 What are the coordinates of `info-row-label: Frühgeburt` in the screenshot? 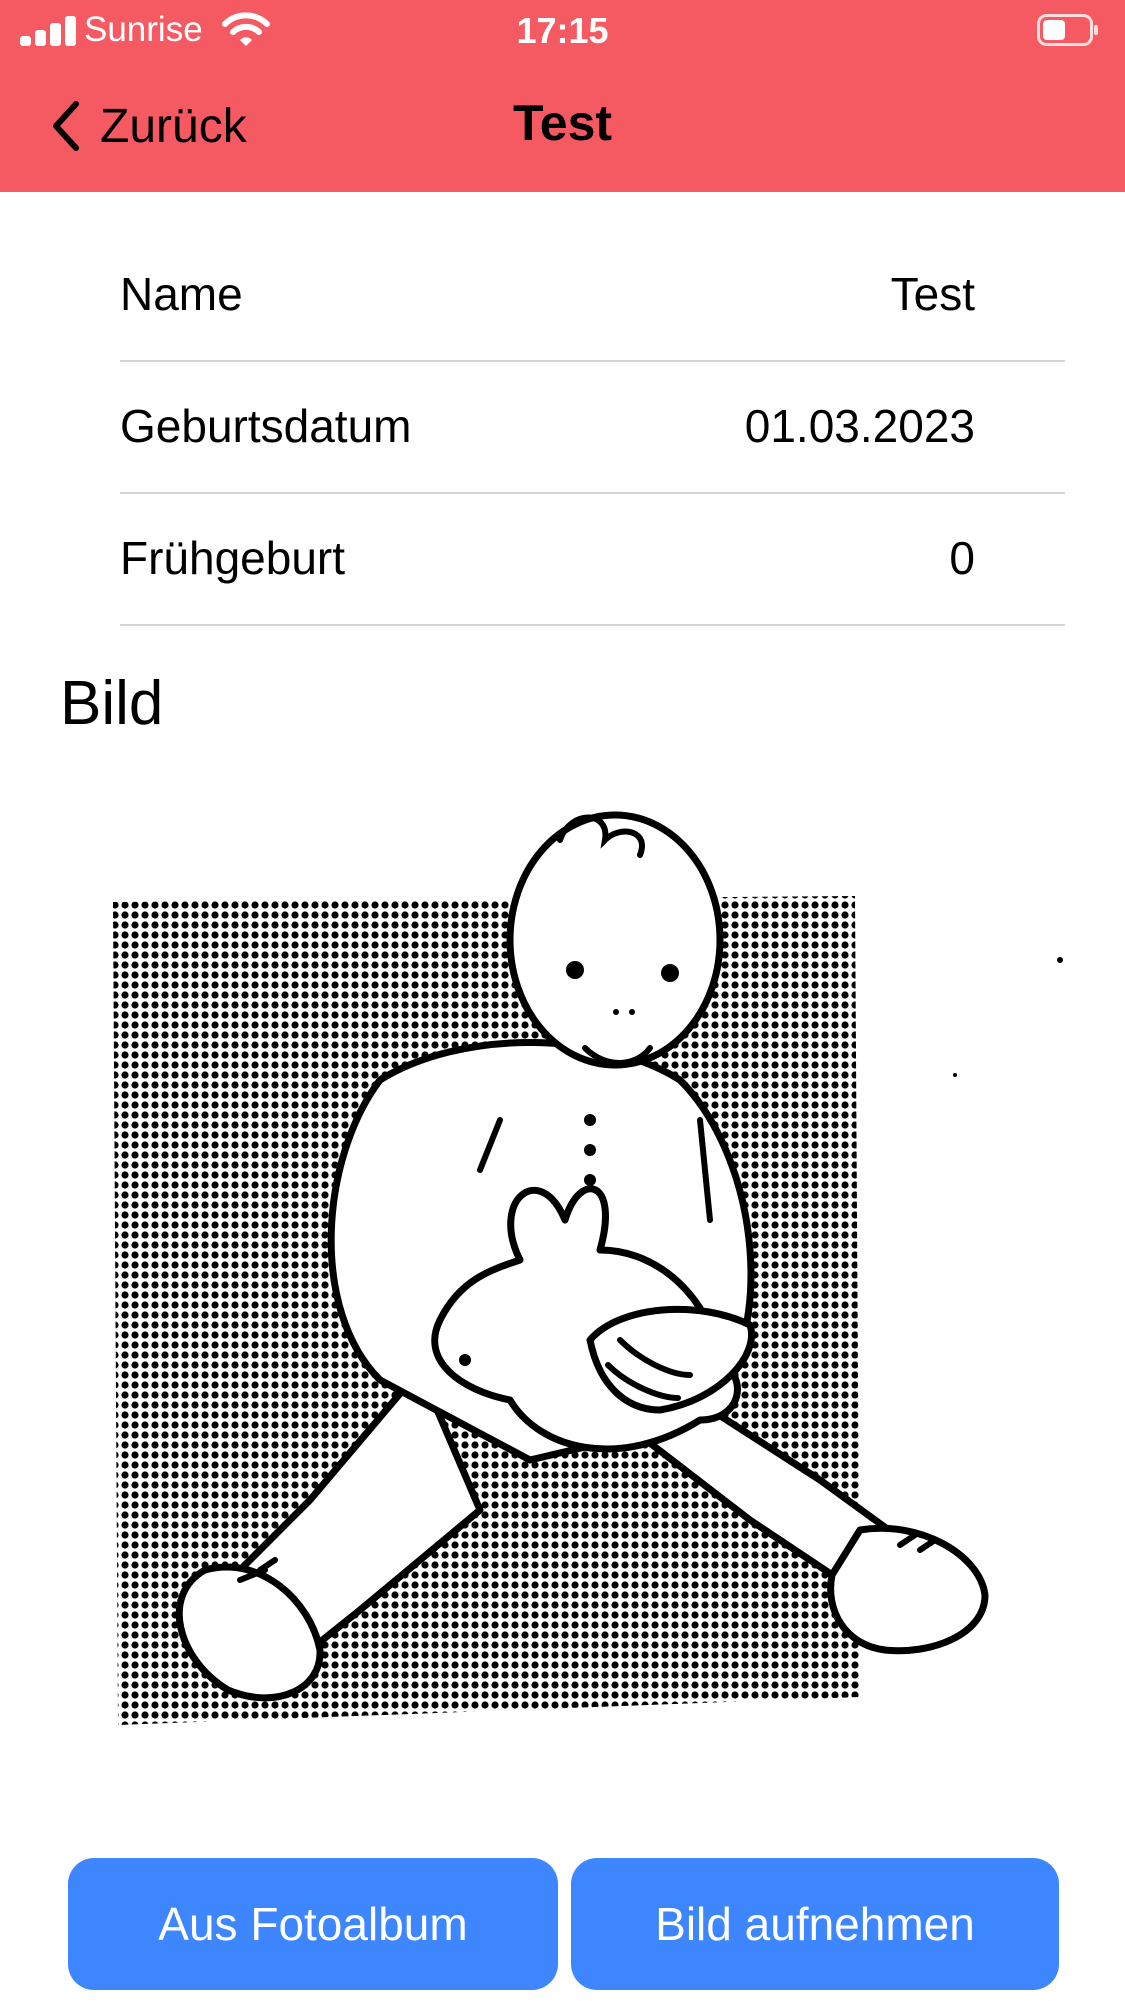 It's located at (233, 558).